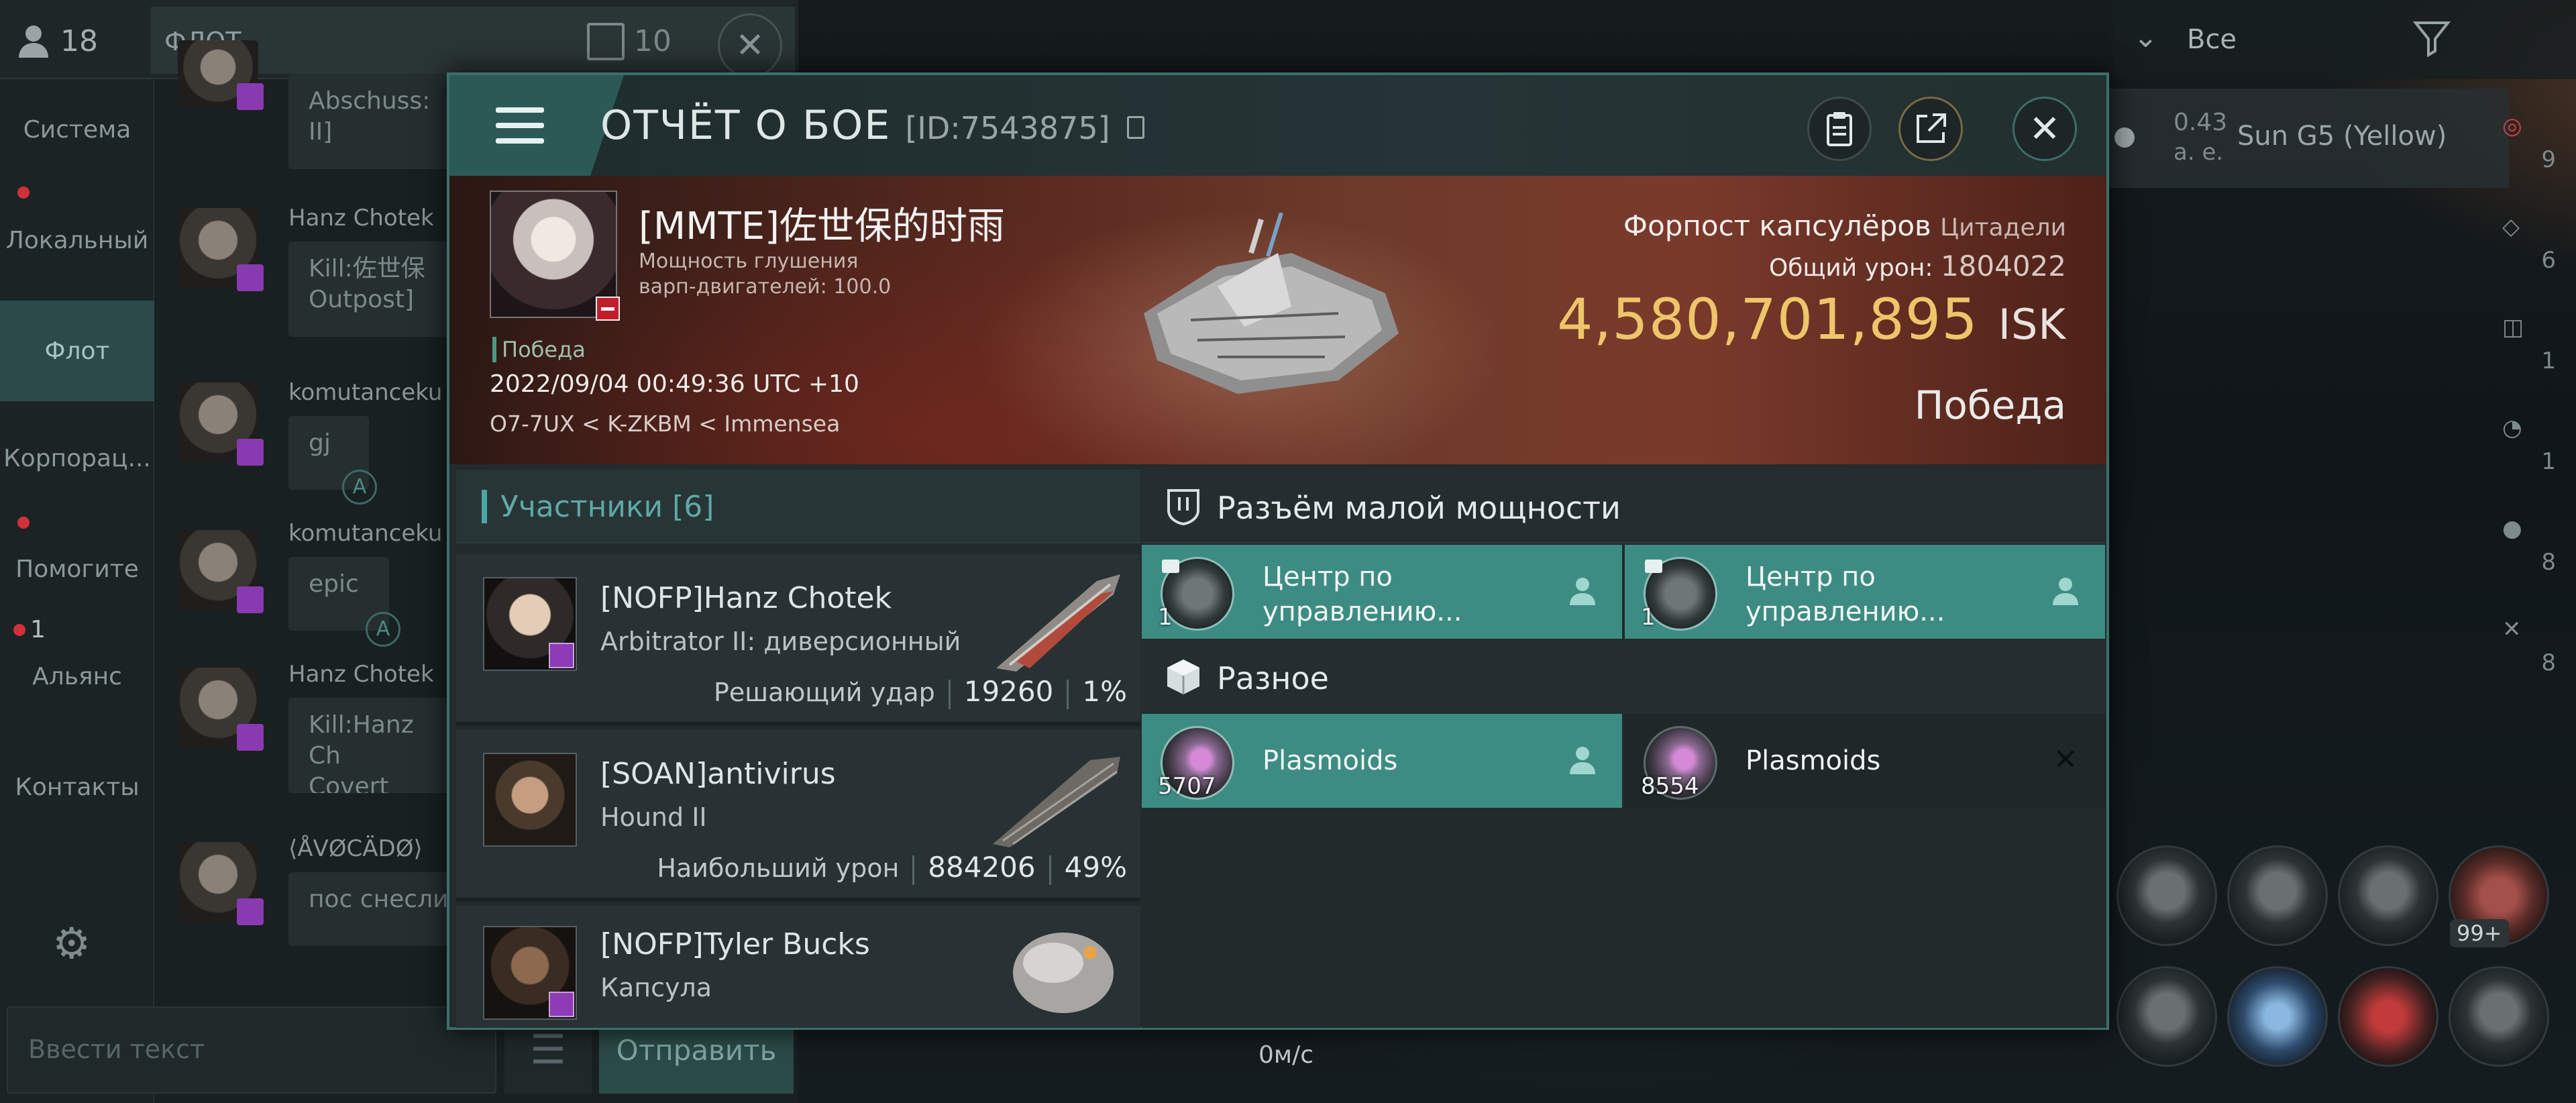 Image resolution: width=2576 pixels, height=1103 pixels. What do you see at coordinates (2529, 459) in the screenshot?
I see `right-icon-4: 1 ◔` at bounding box center [2529, 459].